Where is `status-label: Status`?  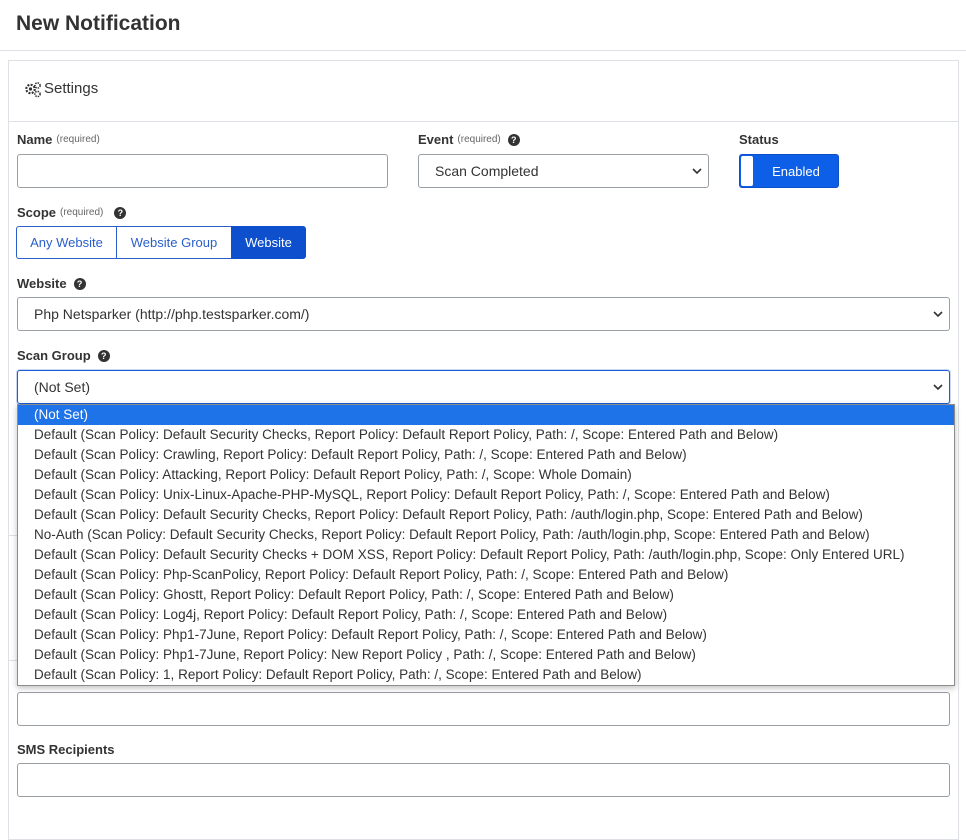
status-label: Status is located at coordinates (759, 139).